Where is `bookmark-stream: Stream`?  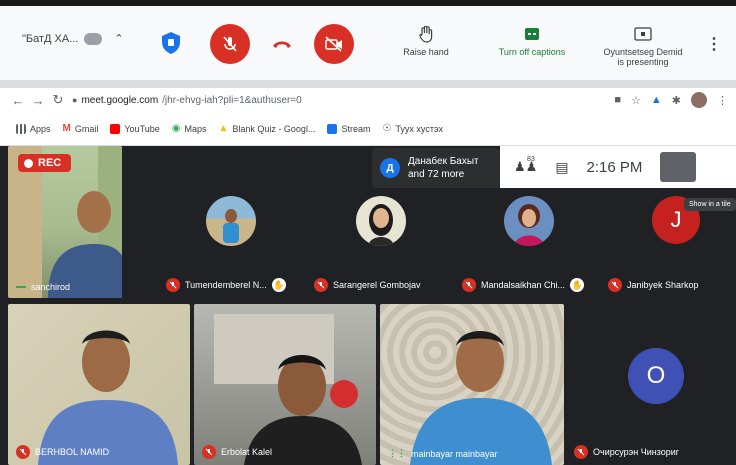
bookmark-stream: Stream is located at coordinates (349, 128).